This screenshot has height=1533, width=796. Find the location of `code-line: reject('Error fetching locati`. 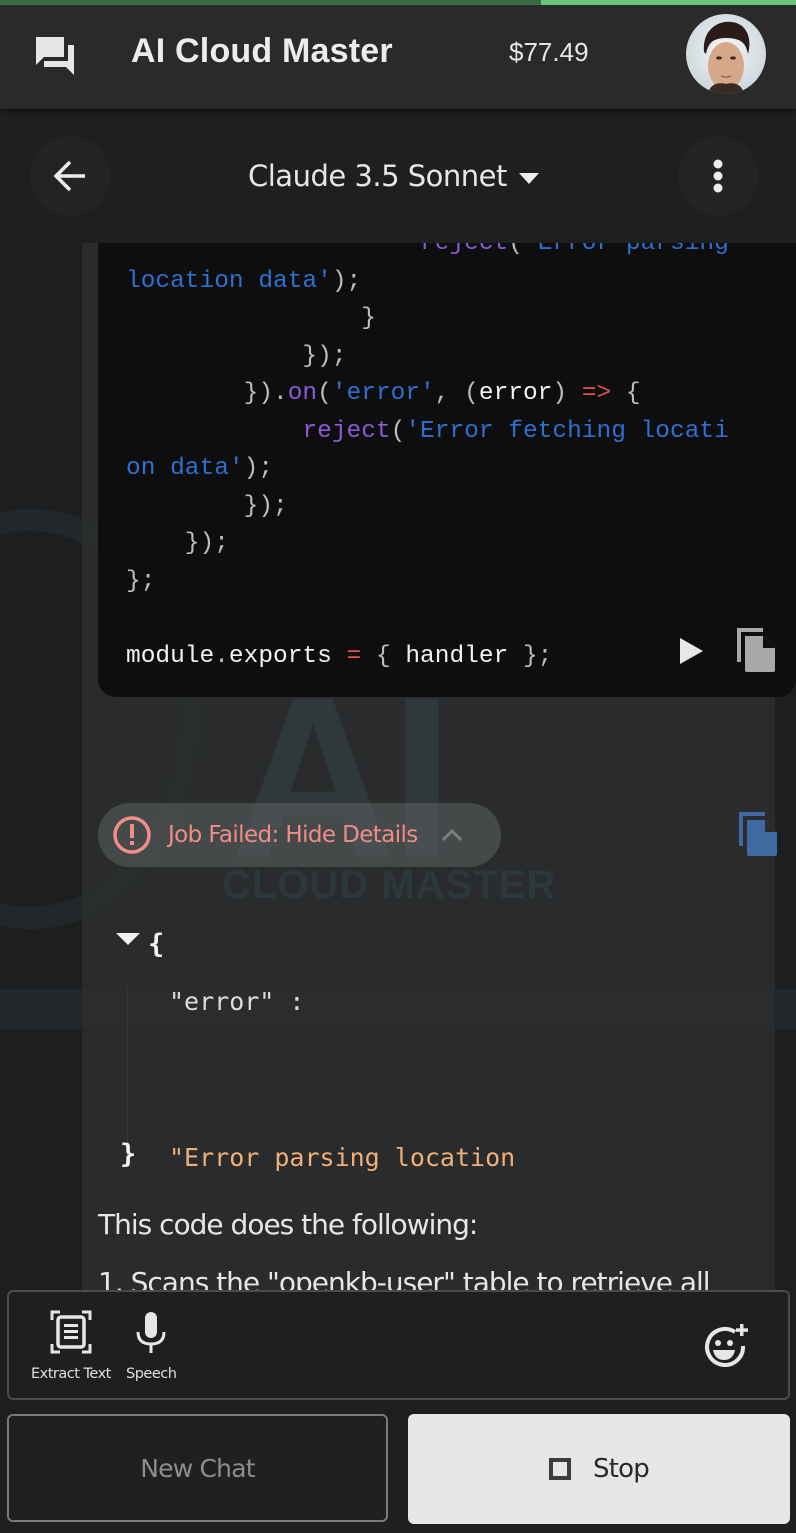

code-line: reject('Error fetching locati is located at coordinates (427, 432).